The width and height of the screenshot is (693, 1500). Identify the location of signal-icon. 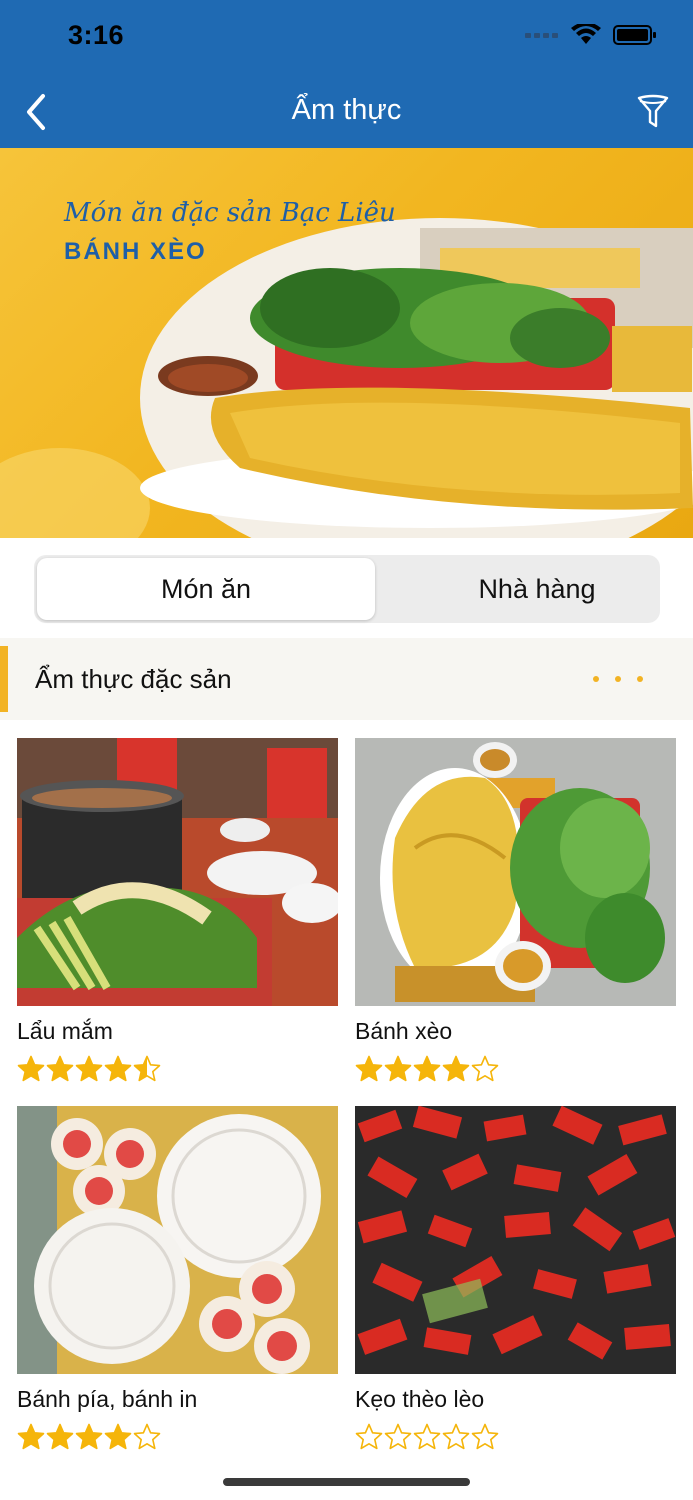
(541, 35).